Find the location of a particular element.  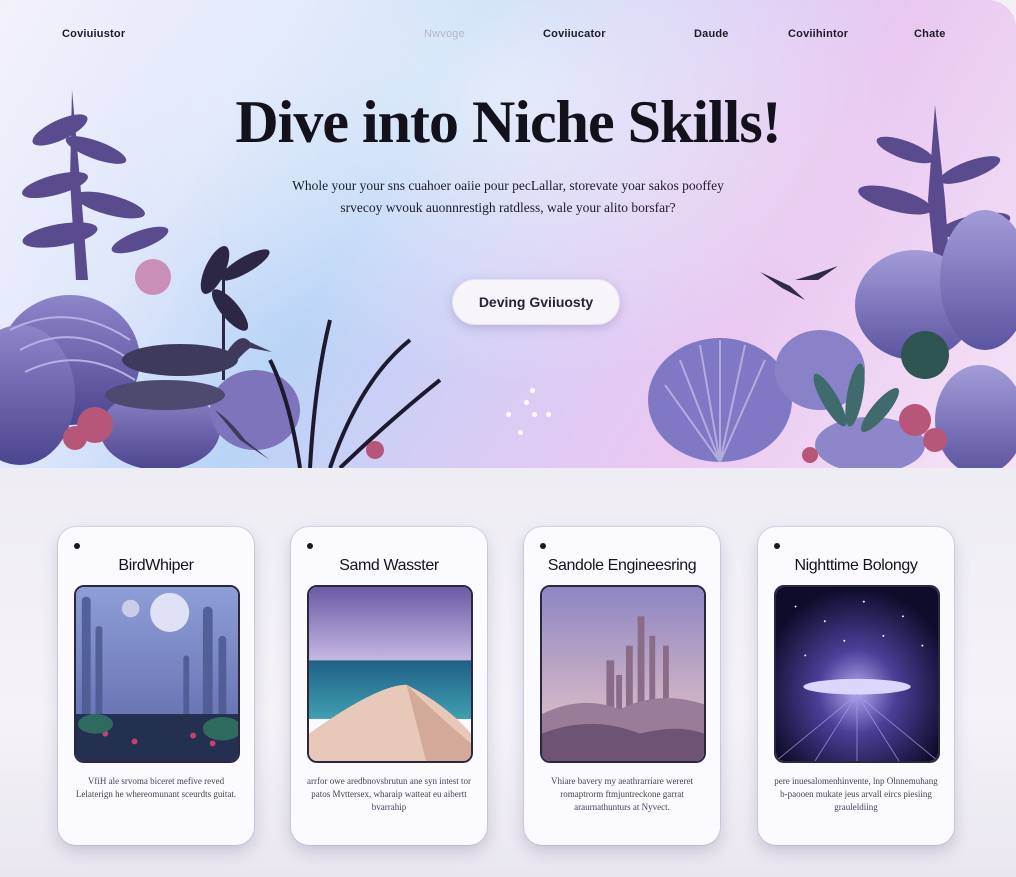

card-image-sand-castle is located at coordinates (623, 674).